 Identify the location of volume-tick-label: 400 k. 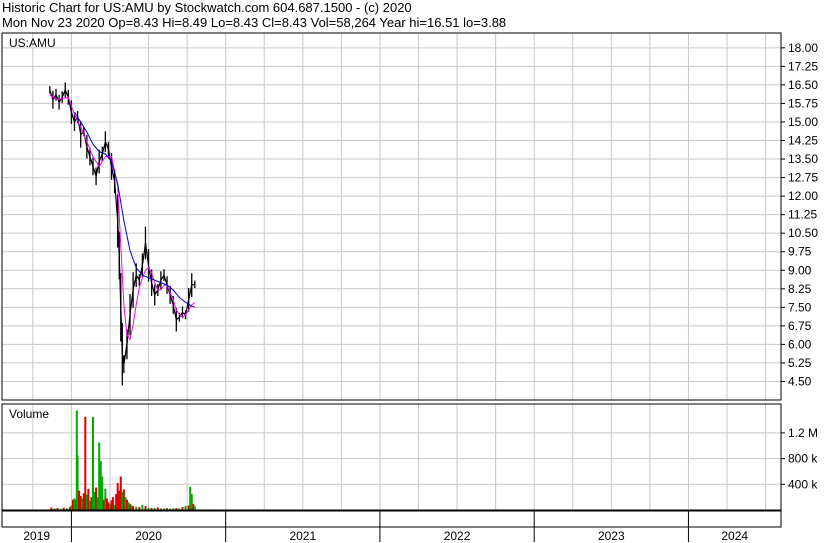
(803, 484).